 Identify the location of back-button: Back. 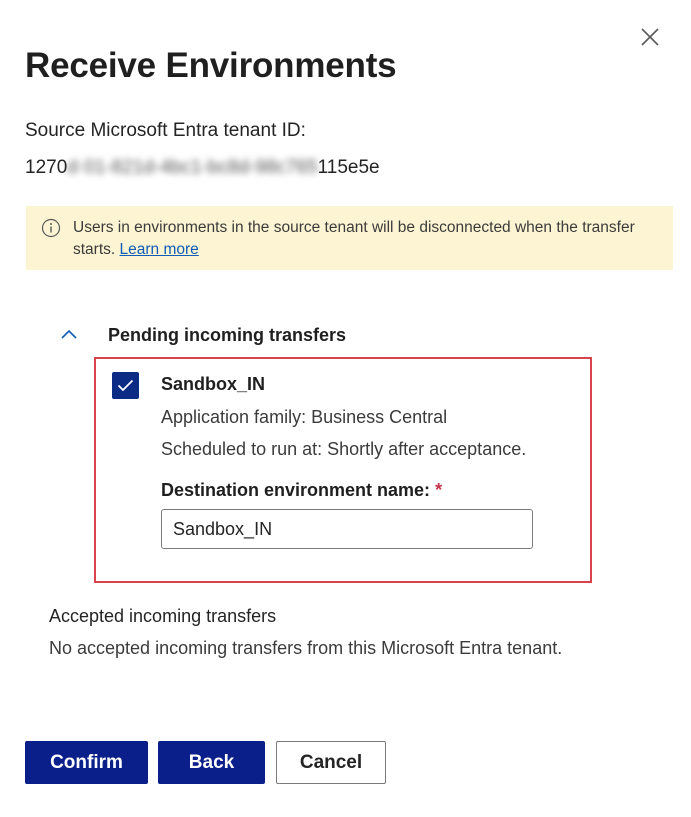
(211, 762).